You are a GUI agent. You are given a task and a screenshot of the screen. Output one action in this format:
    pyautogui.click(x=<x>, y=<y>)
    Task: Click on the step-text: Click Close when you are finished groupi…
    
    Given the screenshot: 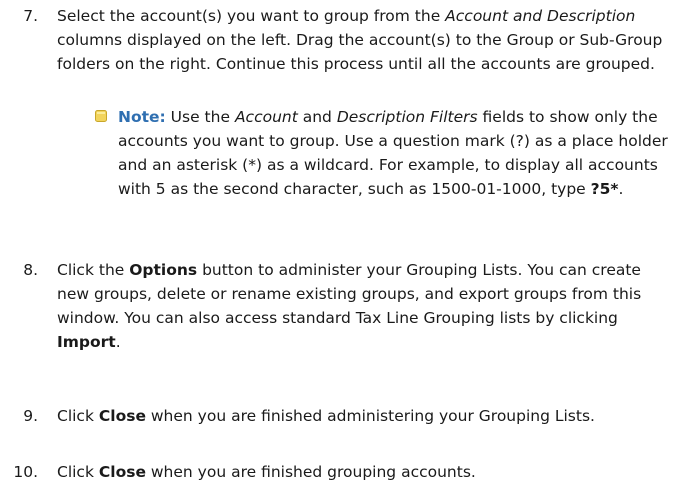 What is the action you would take?
    pyautogui.click(x=366, y=472)
    